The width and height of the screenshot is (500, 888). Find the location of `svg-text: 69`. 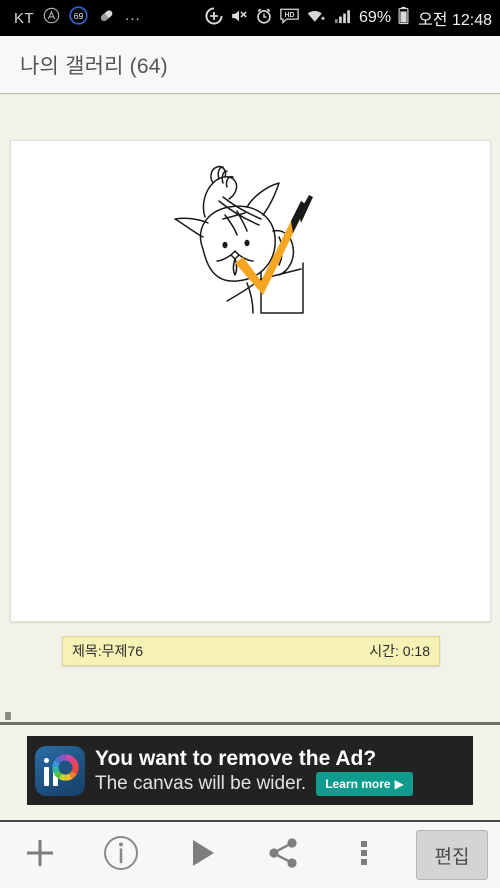

svg-text: 69 is located at coordinates (79, 16).